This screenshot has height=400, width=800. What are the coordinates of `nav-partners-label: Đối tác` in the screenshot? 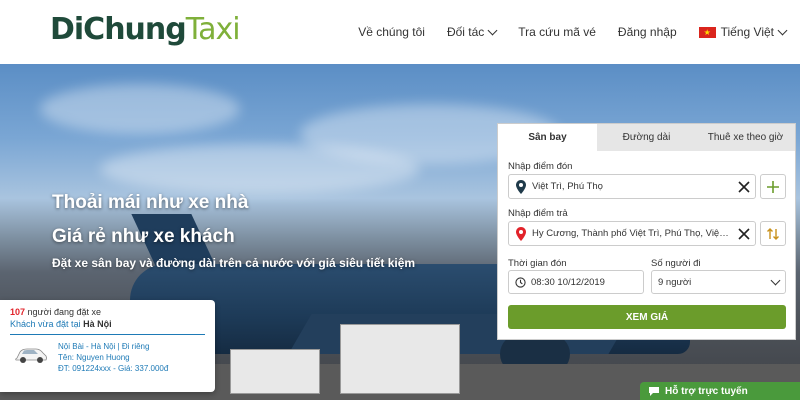 It's located at (465, 32).